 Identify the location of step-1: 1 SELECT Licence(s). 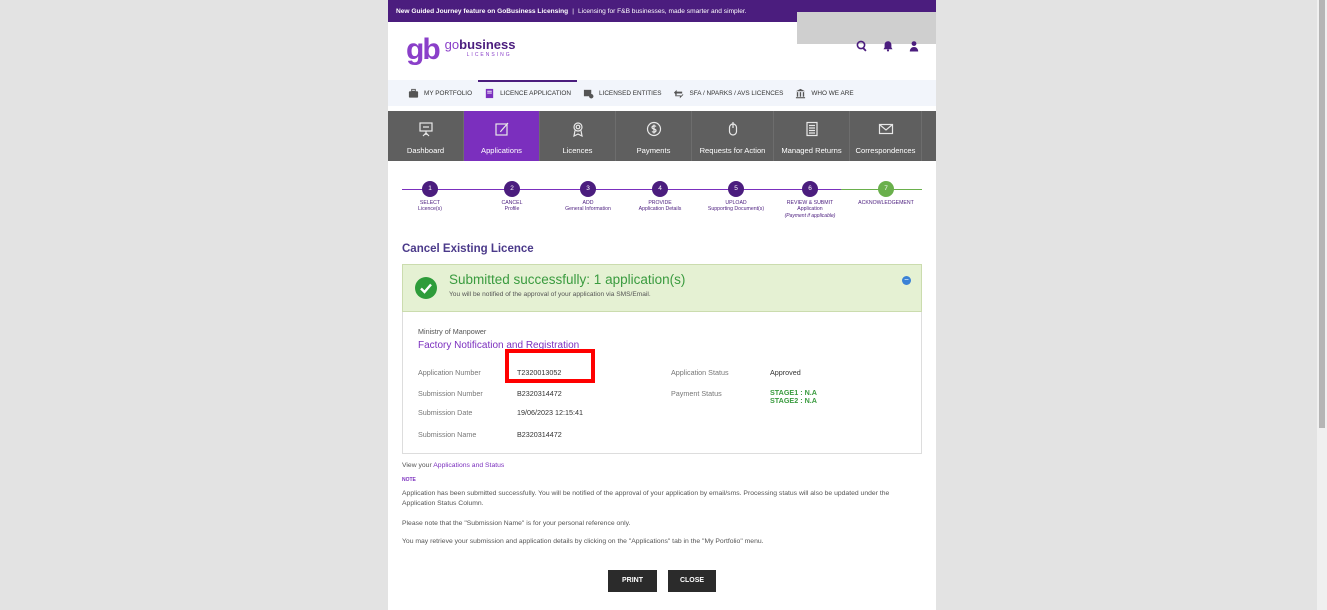
(430, 197).